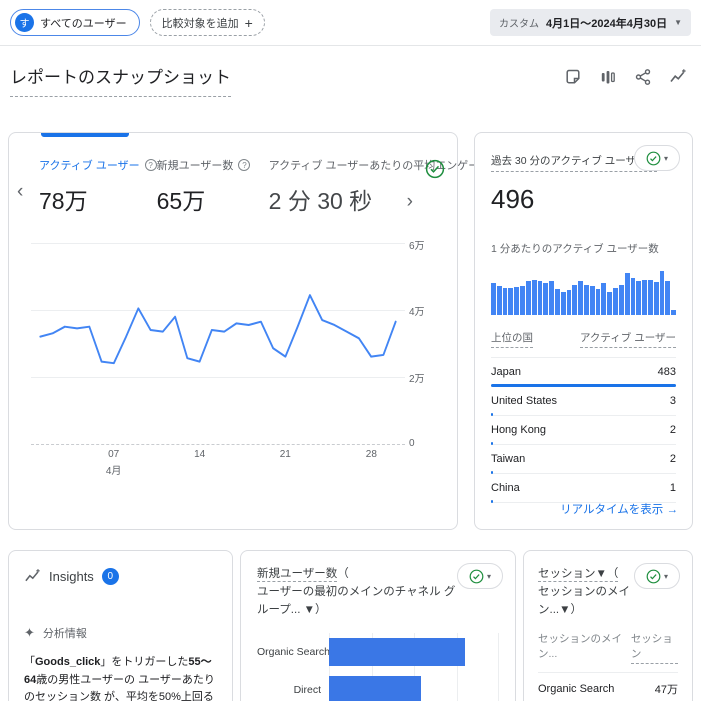 This screenshot has width=701, height=701. I want to click on session-row: Organic Search 47万, so click(608, 687).